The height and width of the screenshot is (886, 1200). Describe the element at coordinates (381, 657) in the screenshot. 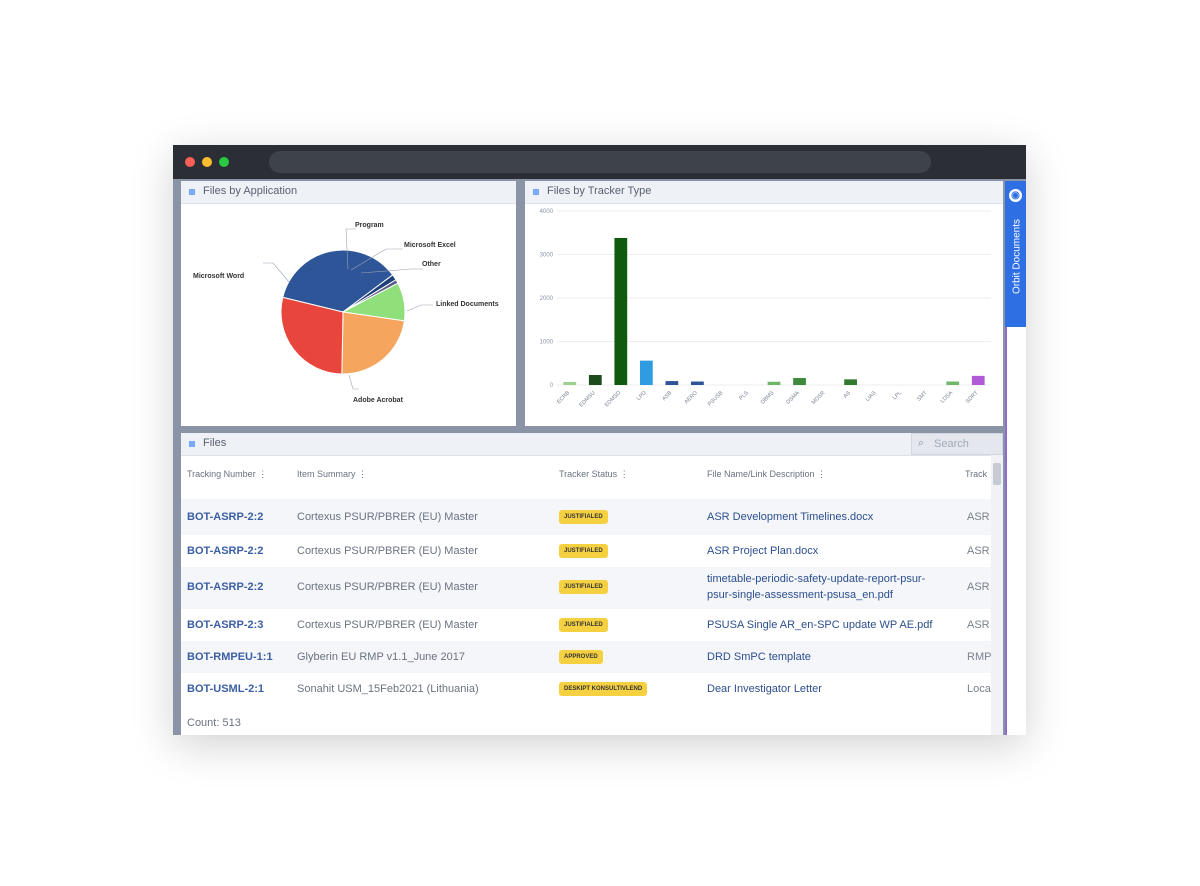

I see `item-summary: Glyberin EU RMP v1.1_June 2017` at that location.